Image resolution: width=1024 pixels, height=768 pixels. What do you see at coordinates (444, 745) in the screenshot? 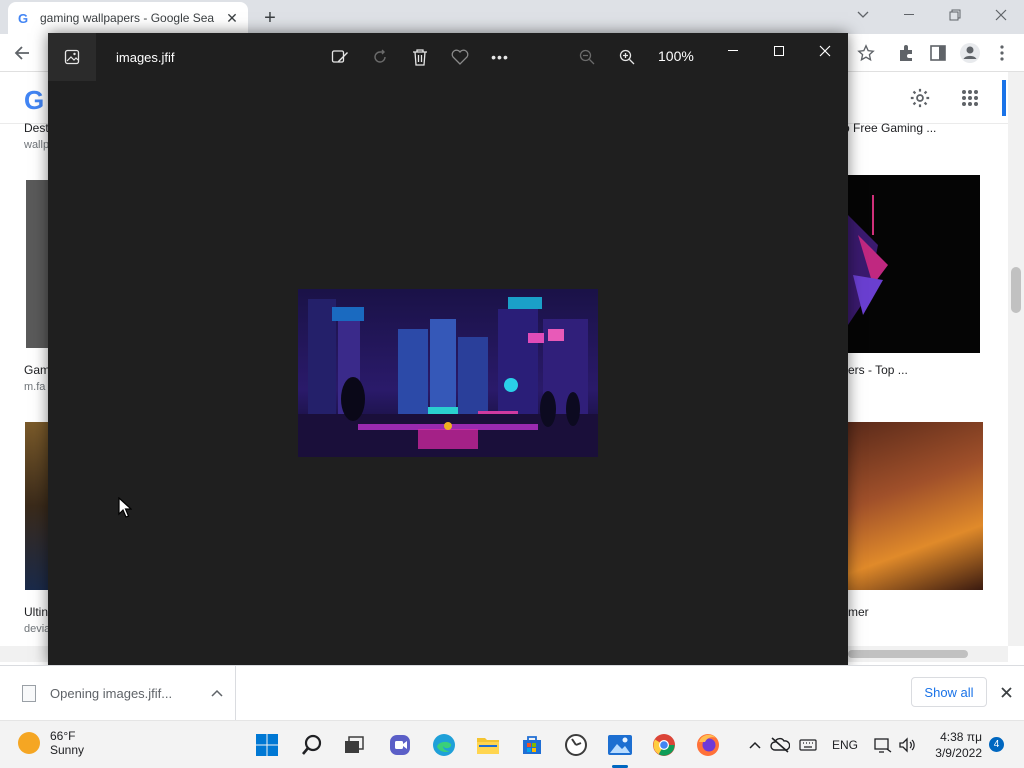
I see `edge-icon` at bounding box center [444, 745].